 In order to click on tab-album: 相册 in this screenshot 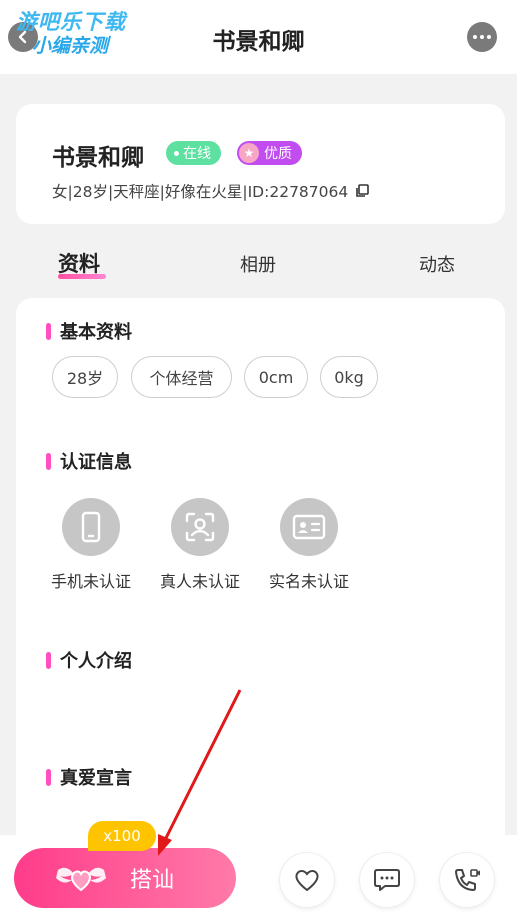, I will do `click(258, 264)`.